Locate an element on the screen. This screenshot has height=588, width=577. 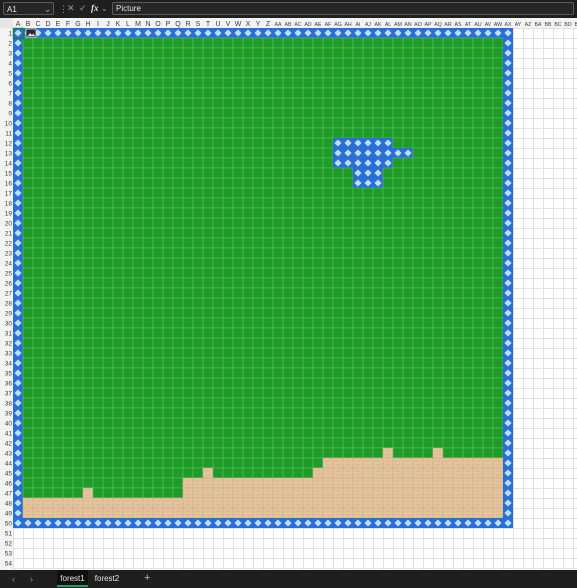
column-header: S is located at coordinates (198, 24).